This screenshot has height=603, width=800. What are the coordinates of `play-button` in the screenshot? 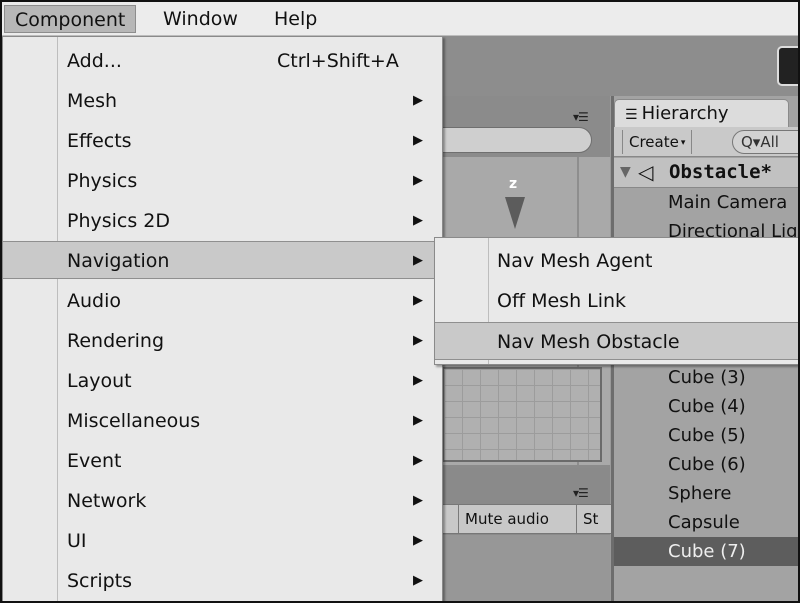 It's located at (787, 66).